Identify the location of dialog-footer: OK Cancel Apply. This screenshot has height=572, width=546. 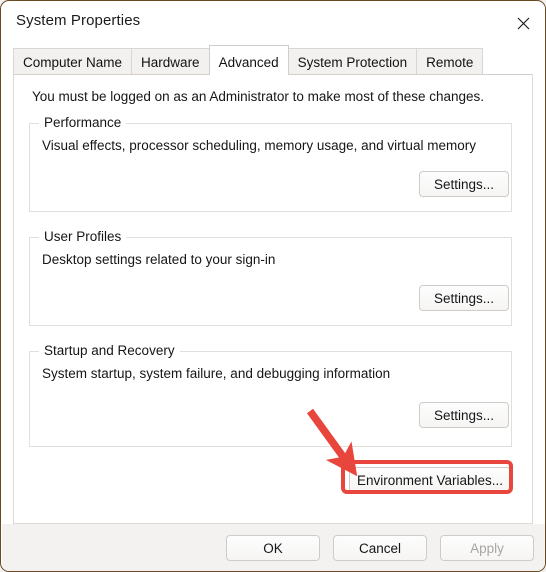
(273, 547).